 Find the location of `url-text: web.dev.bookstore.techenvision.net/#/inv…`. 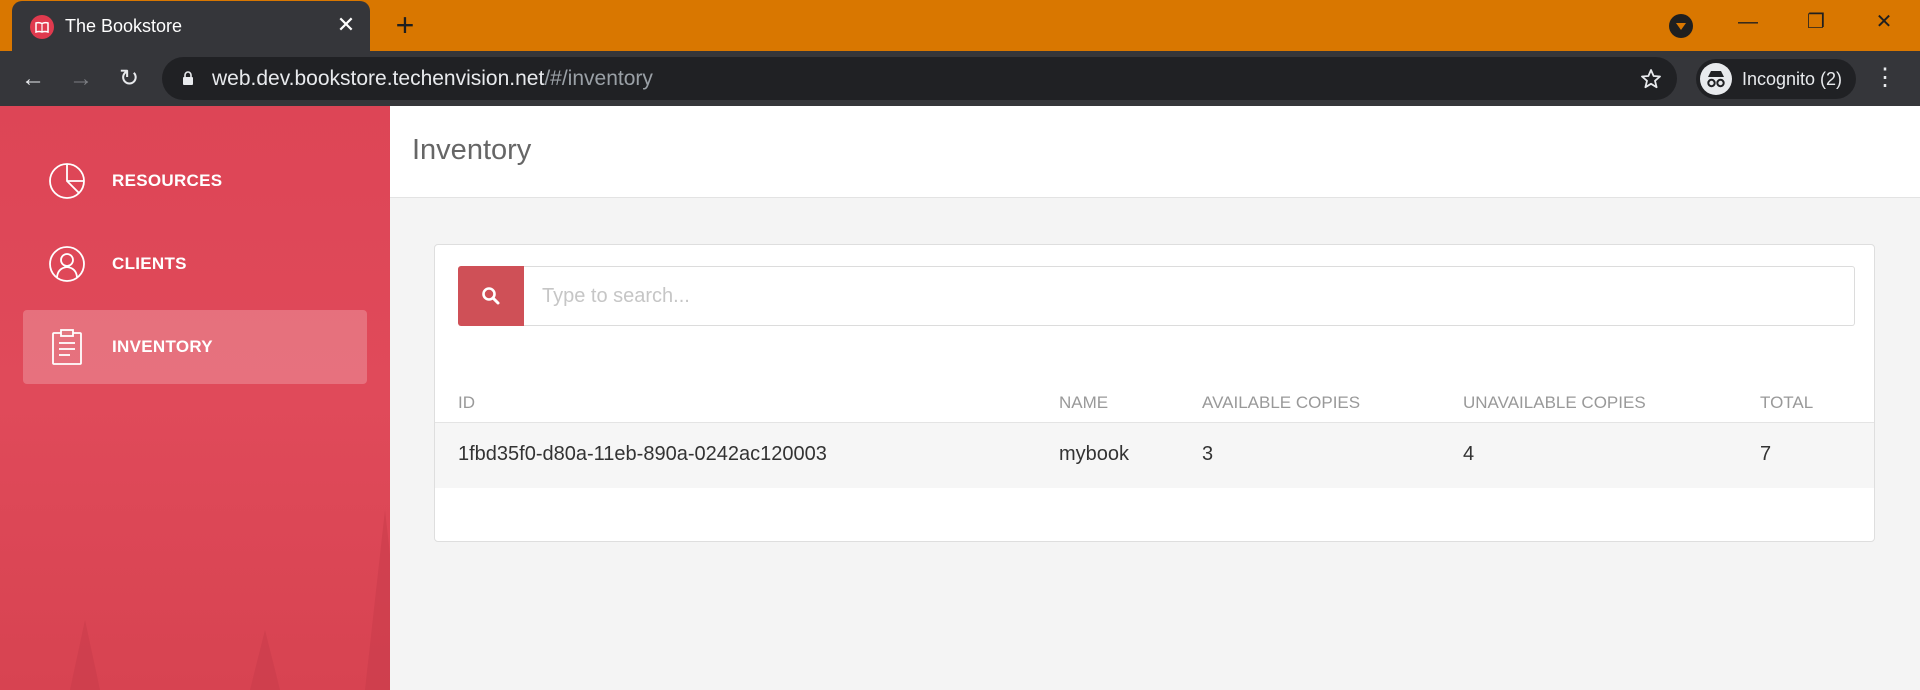

url-text: web.dev.bookstore.techenvision.net/#/inv… is located at coordinates (432, 79).